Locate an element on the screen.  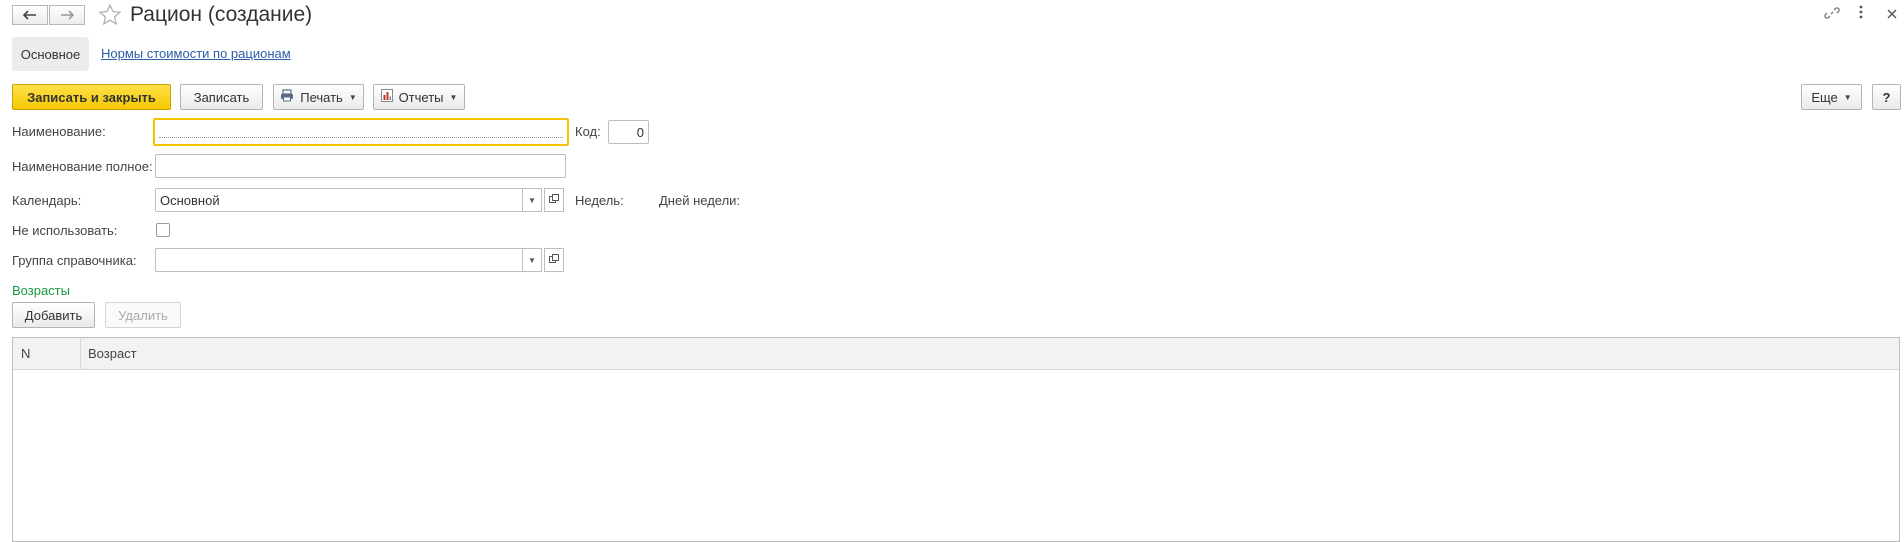
fullname-field is located at coordinates (360, 166).